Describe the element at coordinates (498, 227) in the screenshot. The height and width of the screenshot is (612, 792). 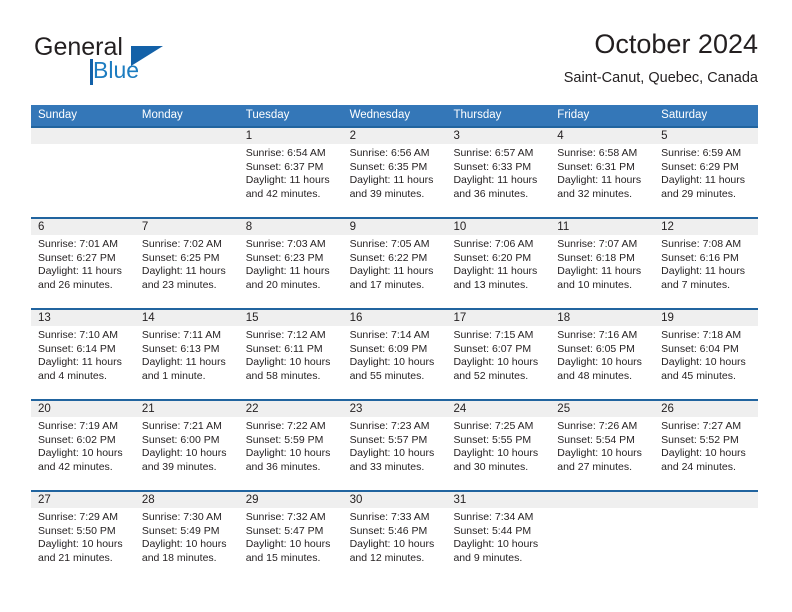
I see `day-number: 10` at that location.